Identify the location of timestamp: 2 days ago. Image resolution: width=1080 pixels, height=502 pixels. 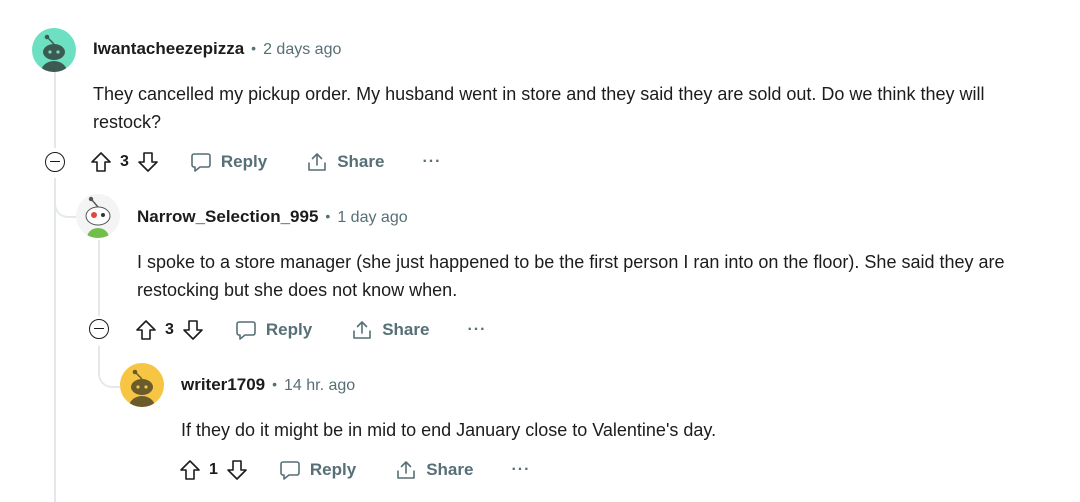
(302, 50).